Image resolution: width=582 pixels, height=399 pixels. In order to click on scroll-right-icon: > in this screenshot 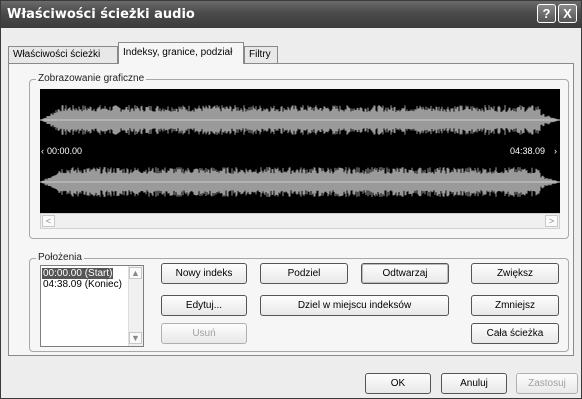, I will do `click(551, 221)`.